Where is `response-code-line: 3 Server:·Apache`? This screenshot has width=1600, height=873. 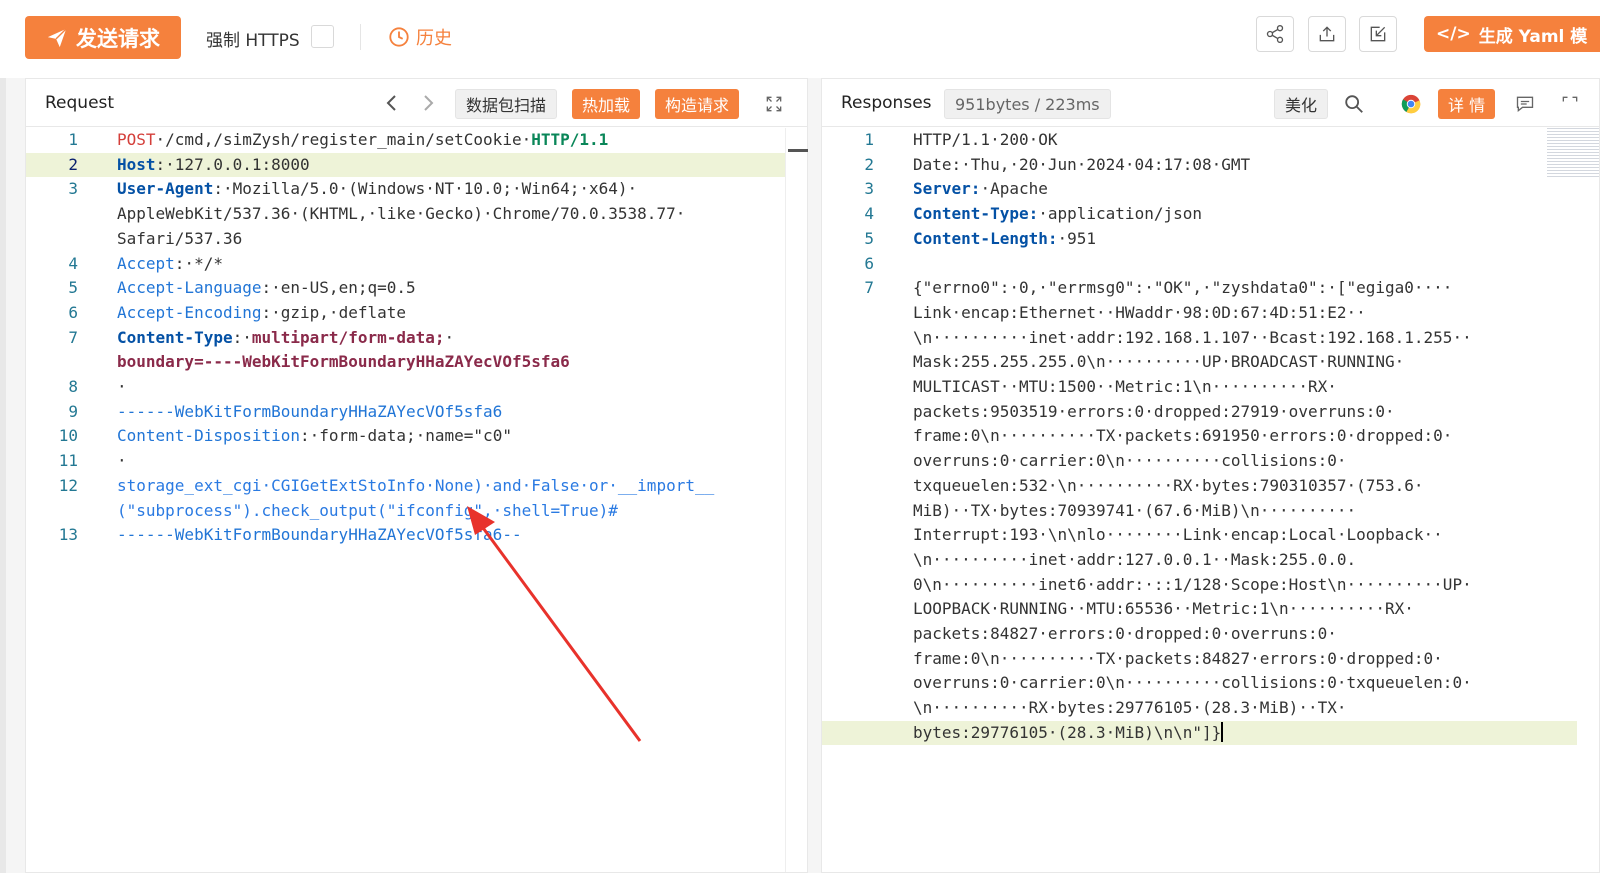
response-code-line: 3 Server:·Apache is located at coordinates (1199, 189).